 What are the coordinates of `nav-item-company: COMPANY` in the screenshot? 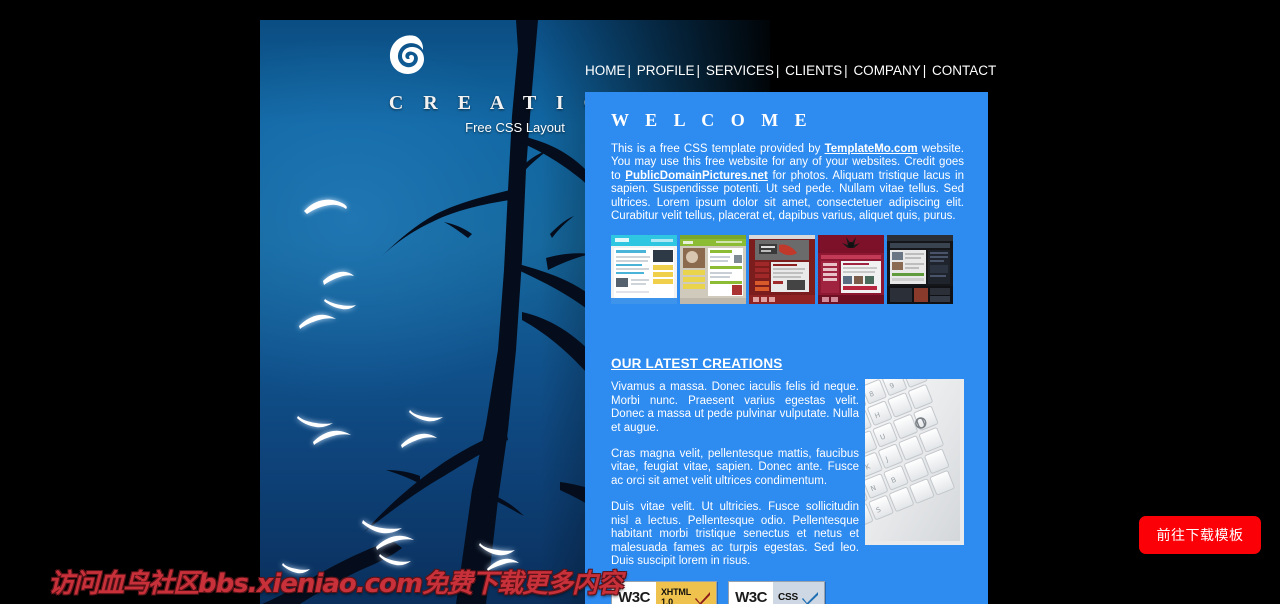 It's located at (886, 70).